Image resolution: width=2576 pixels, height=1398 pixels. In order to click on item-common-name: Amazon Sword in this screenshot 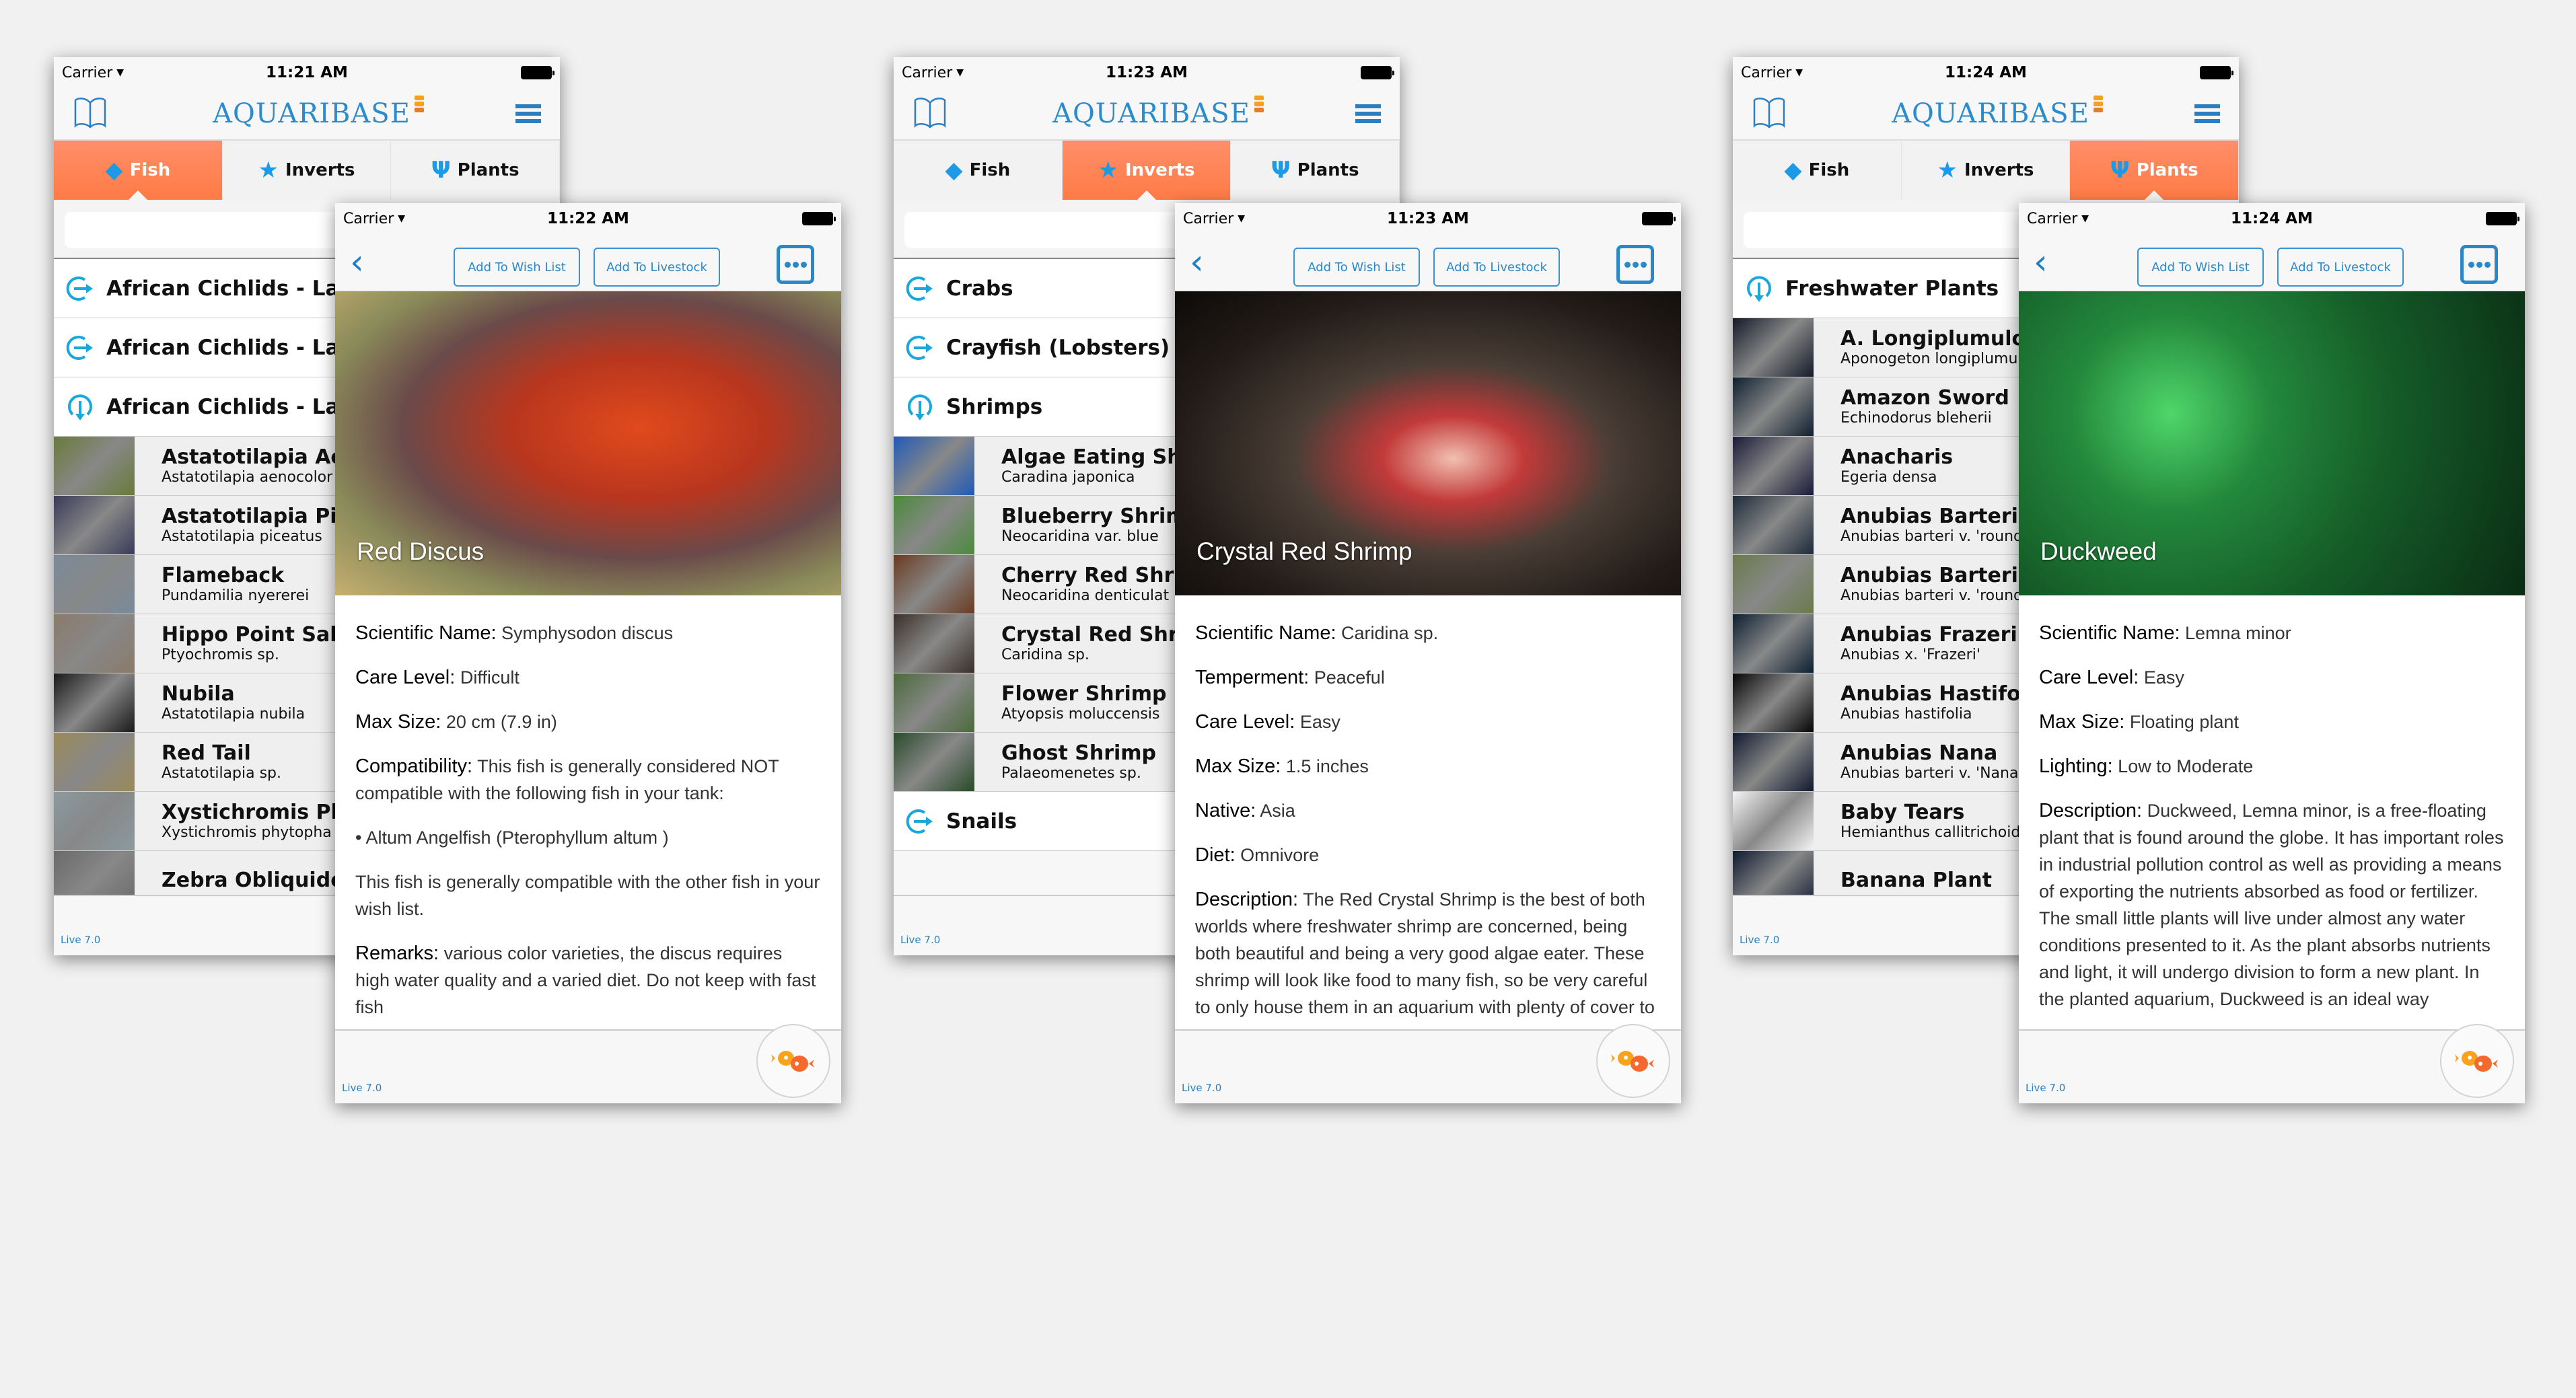, I will do `click(1924, 398)`.